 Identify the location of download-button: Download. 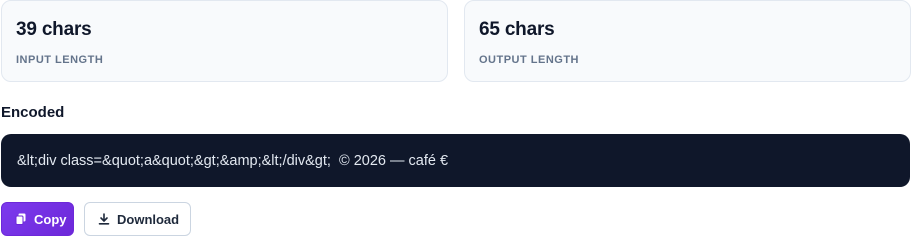
(137, 219).